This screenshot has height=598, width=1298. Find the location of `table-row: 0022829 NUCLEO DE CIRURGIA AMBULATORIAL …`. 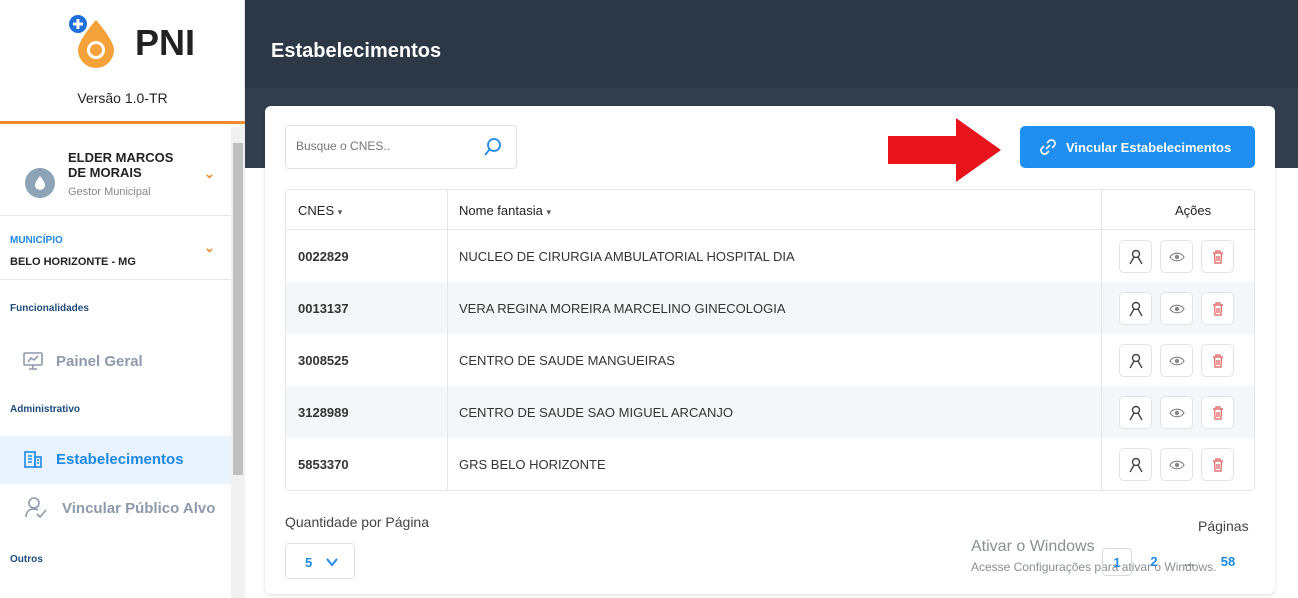

table-row: 0022829 NUCLEO DE CIRURGIA AMBULATORIAL … is located at coordinates (770, 256).